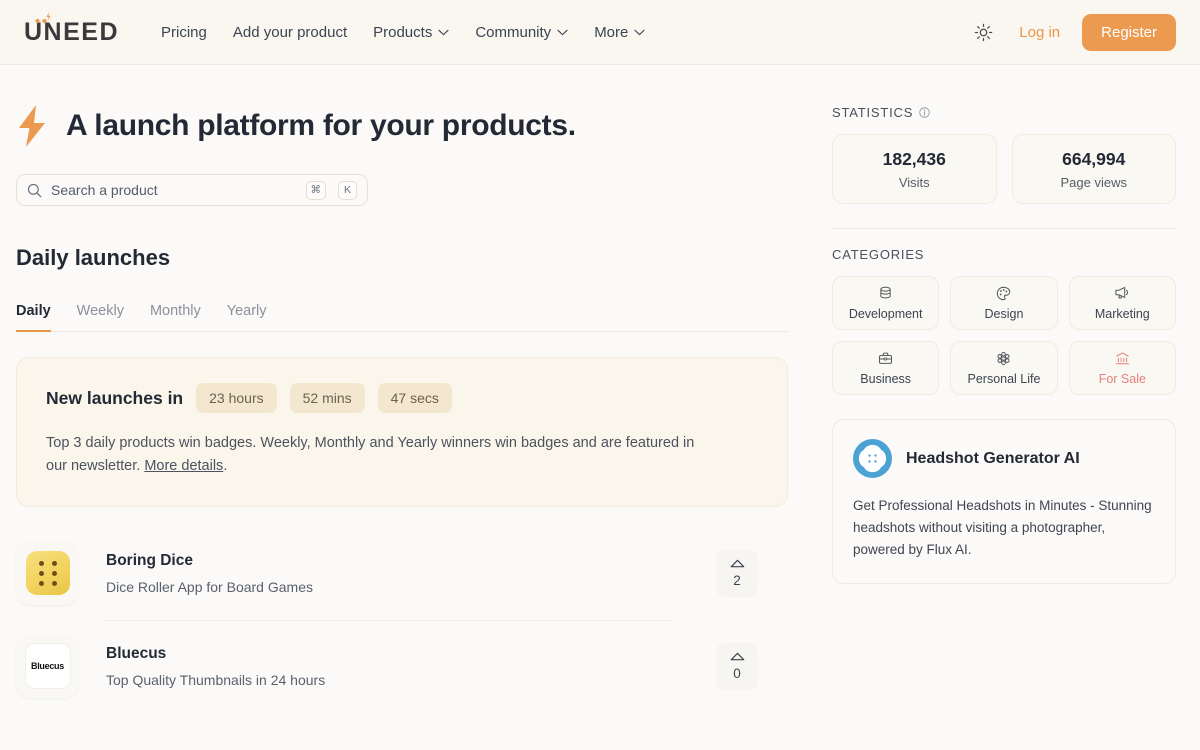  I want to click on bank-icon, so click(1122, 357).